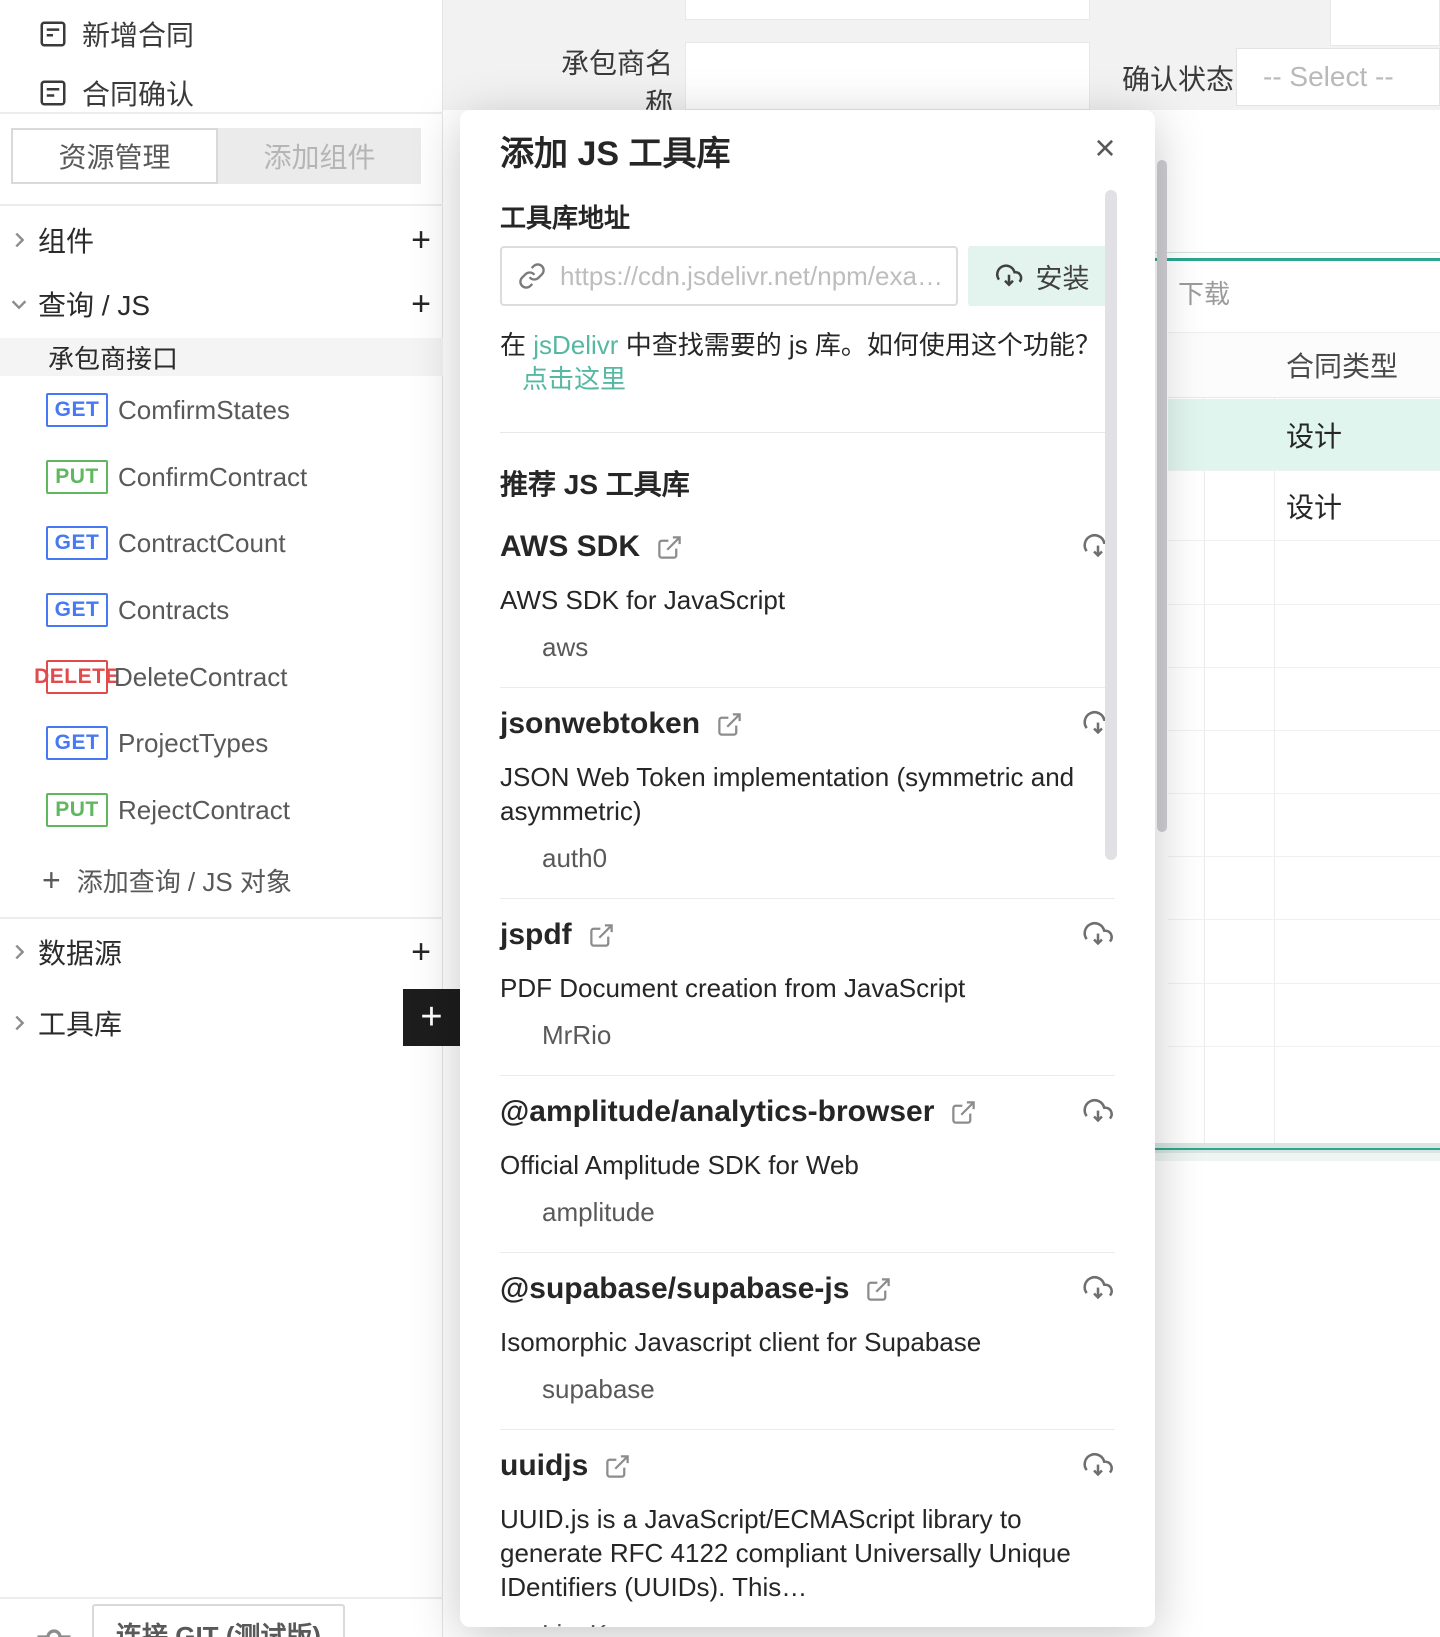  What do you see at coordinates (94, 305) in the screenshot?
I see `section-label: 查询 / JS` at bounding box center [94, 305].